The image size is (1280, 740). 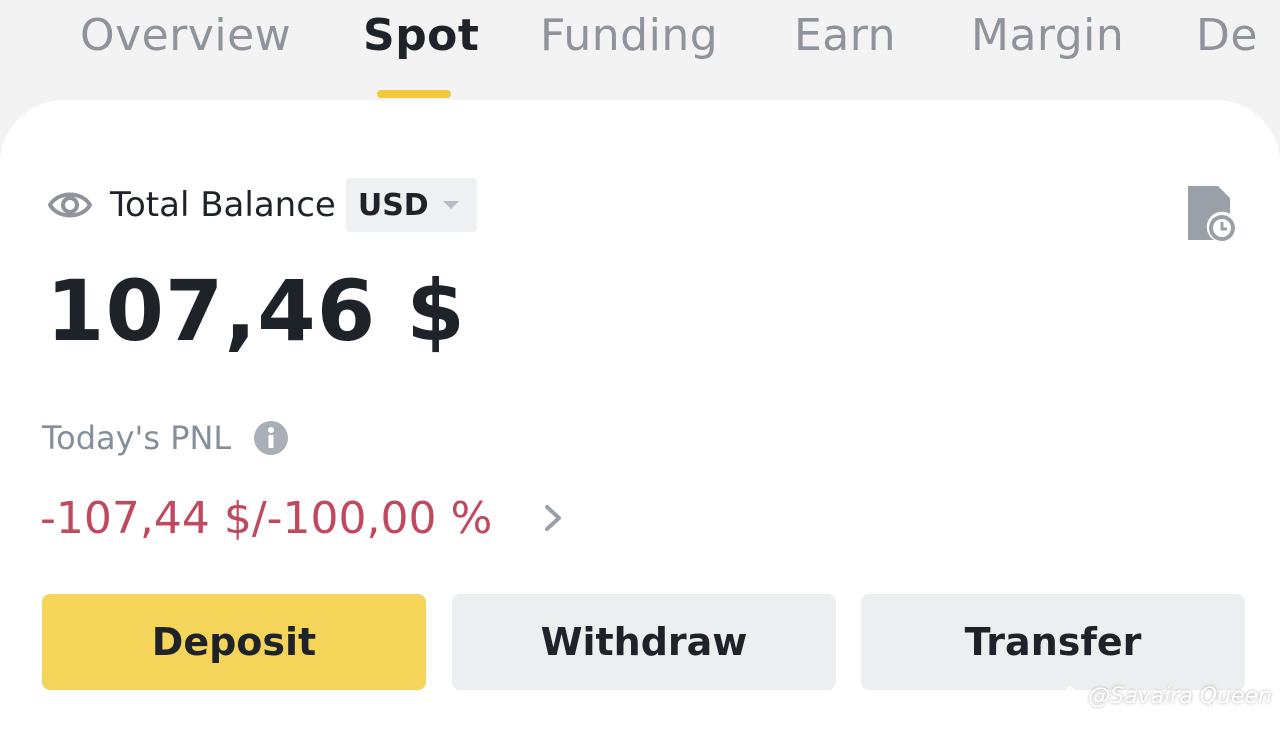 I want to click on diamond-logo-icon, so click(x=1070, y=696).